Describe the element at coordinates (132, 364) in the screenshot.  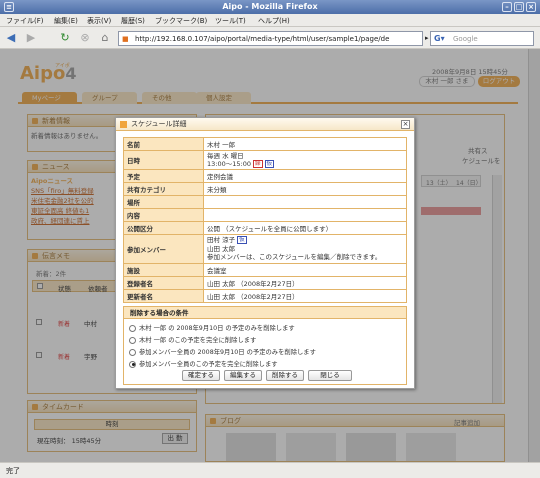
I see `radio-button-selected` at that location.